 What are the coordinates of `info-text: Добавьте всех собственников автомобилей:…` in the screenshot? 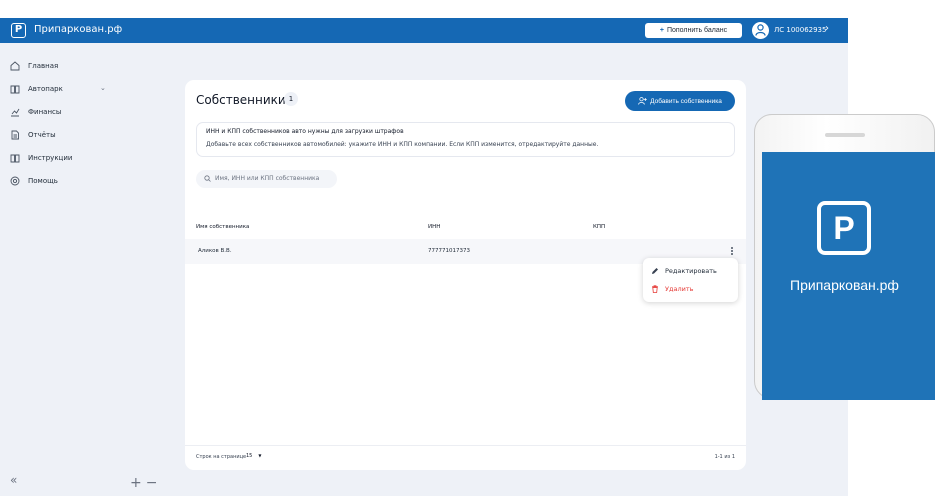 It's located at (402, 144).